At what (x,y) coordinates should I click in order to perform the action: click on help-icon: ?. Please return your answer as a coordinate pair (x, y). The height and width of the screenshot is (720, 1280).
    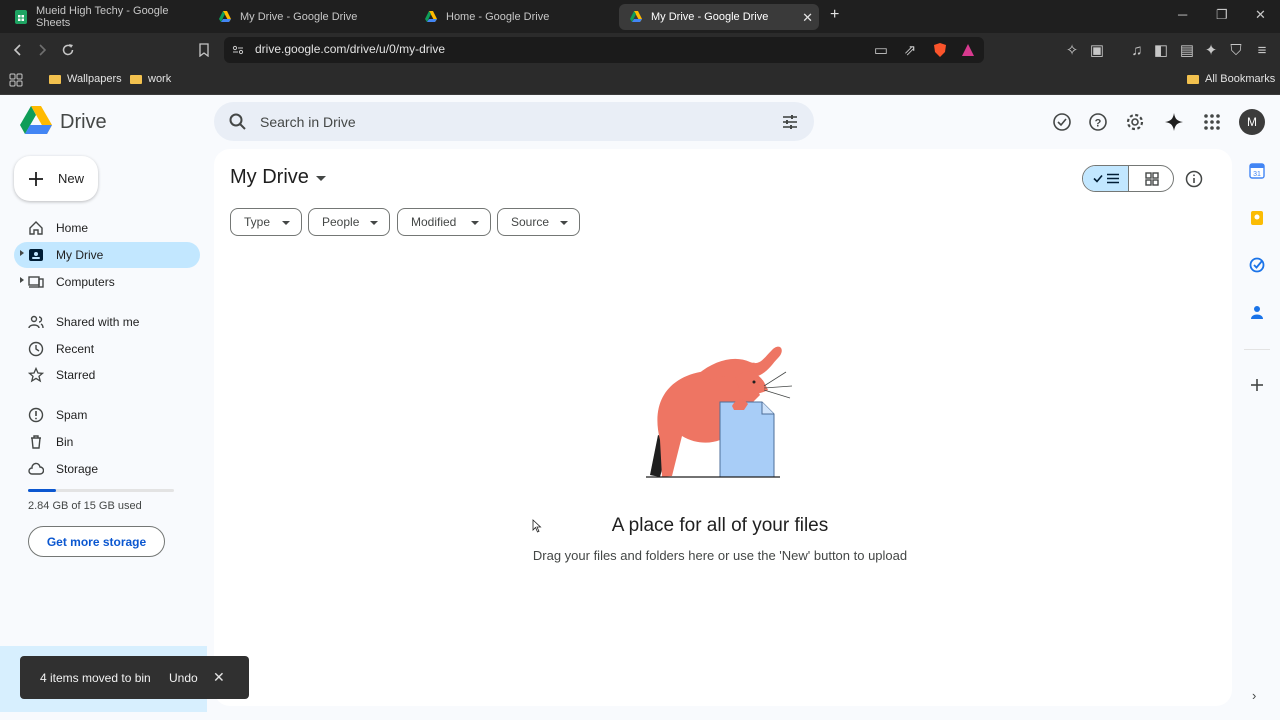
    Looking at the image, I should click on (1098, 122).